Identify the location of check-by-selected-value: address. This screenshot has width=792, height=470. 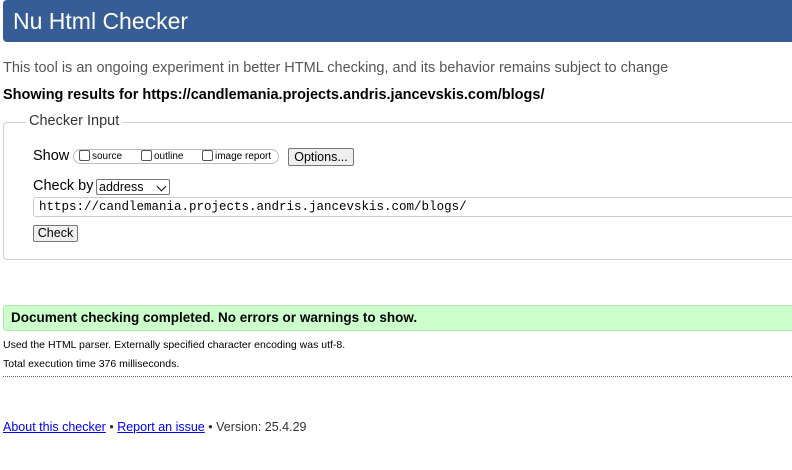
(121, 187).